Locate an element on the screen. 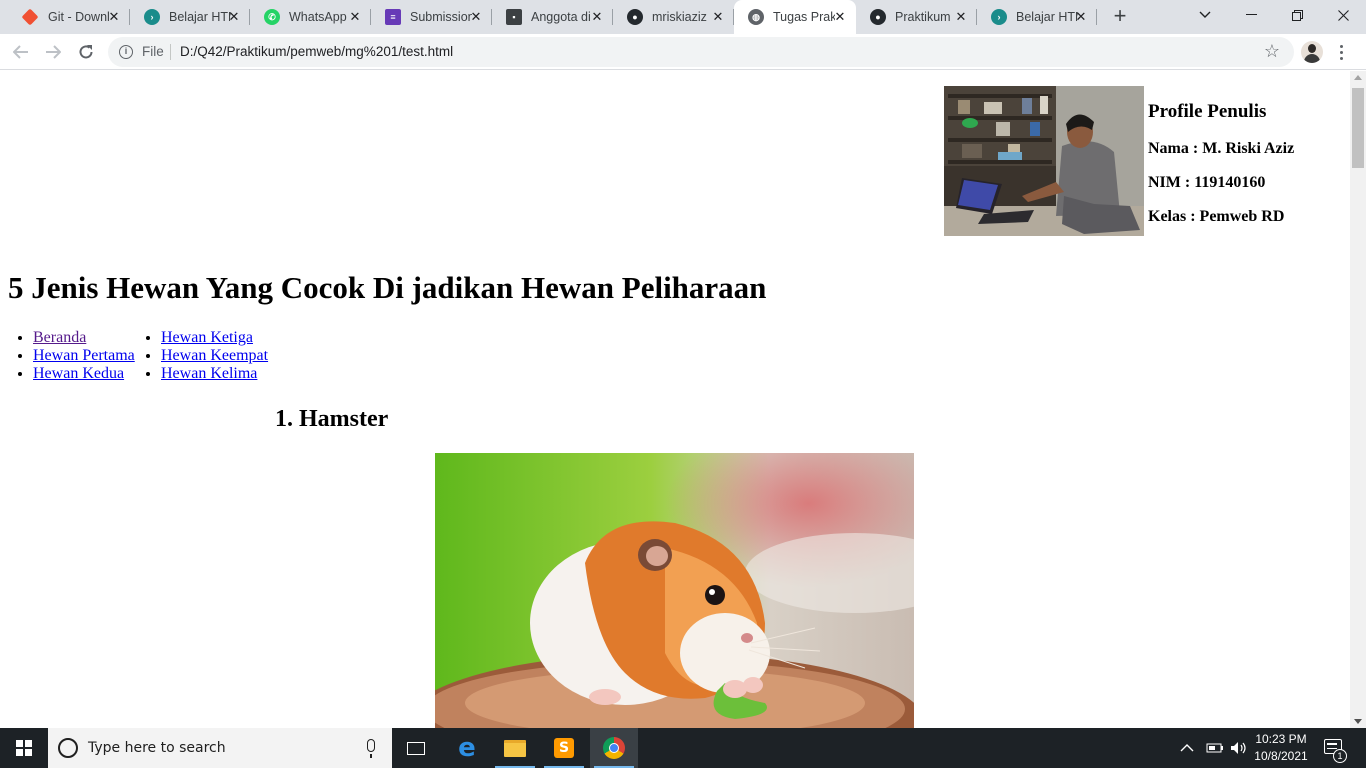 The width and height of the screenshot is (1366, 768). tab-submission: ≡ Submission ✕ is located at coordinates (431, 17).